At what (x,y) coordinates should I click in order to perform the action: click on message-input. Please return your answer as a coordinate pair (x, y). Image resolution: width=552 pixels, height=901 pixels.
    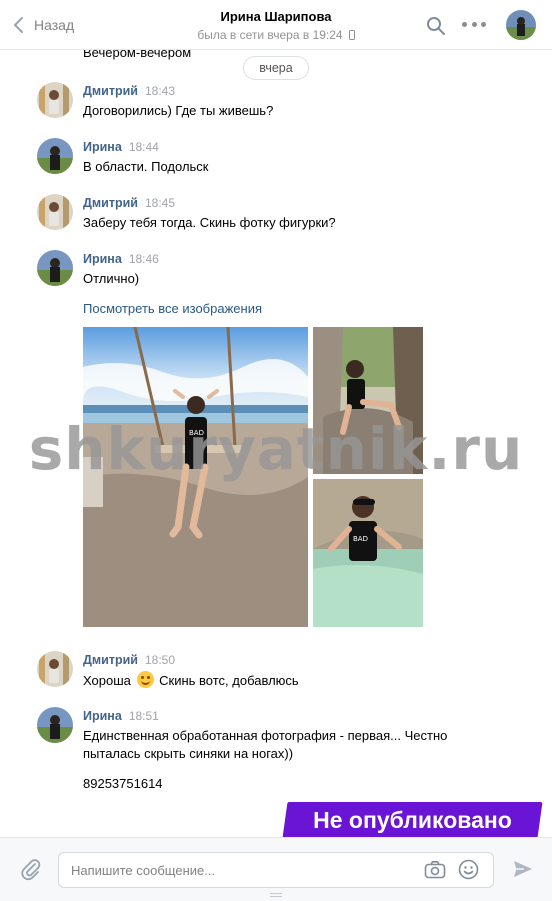
    Looking at the image, I should click on (241, 870).